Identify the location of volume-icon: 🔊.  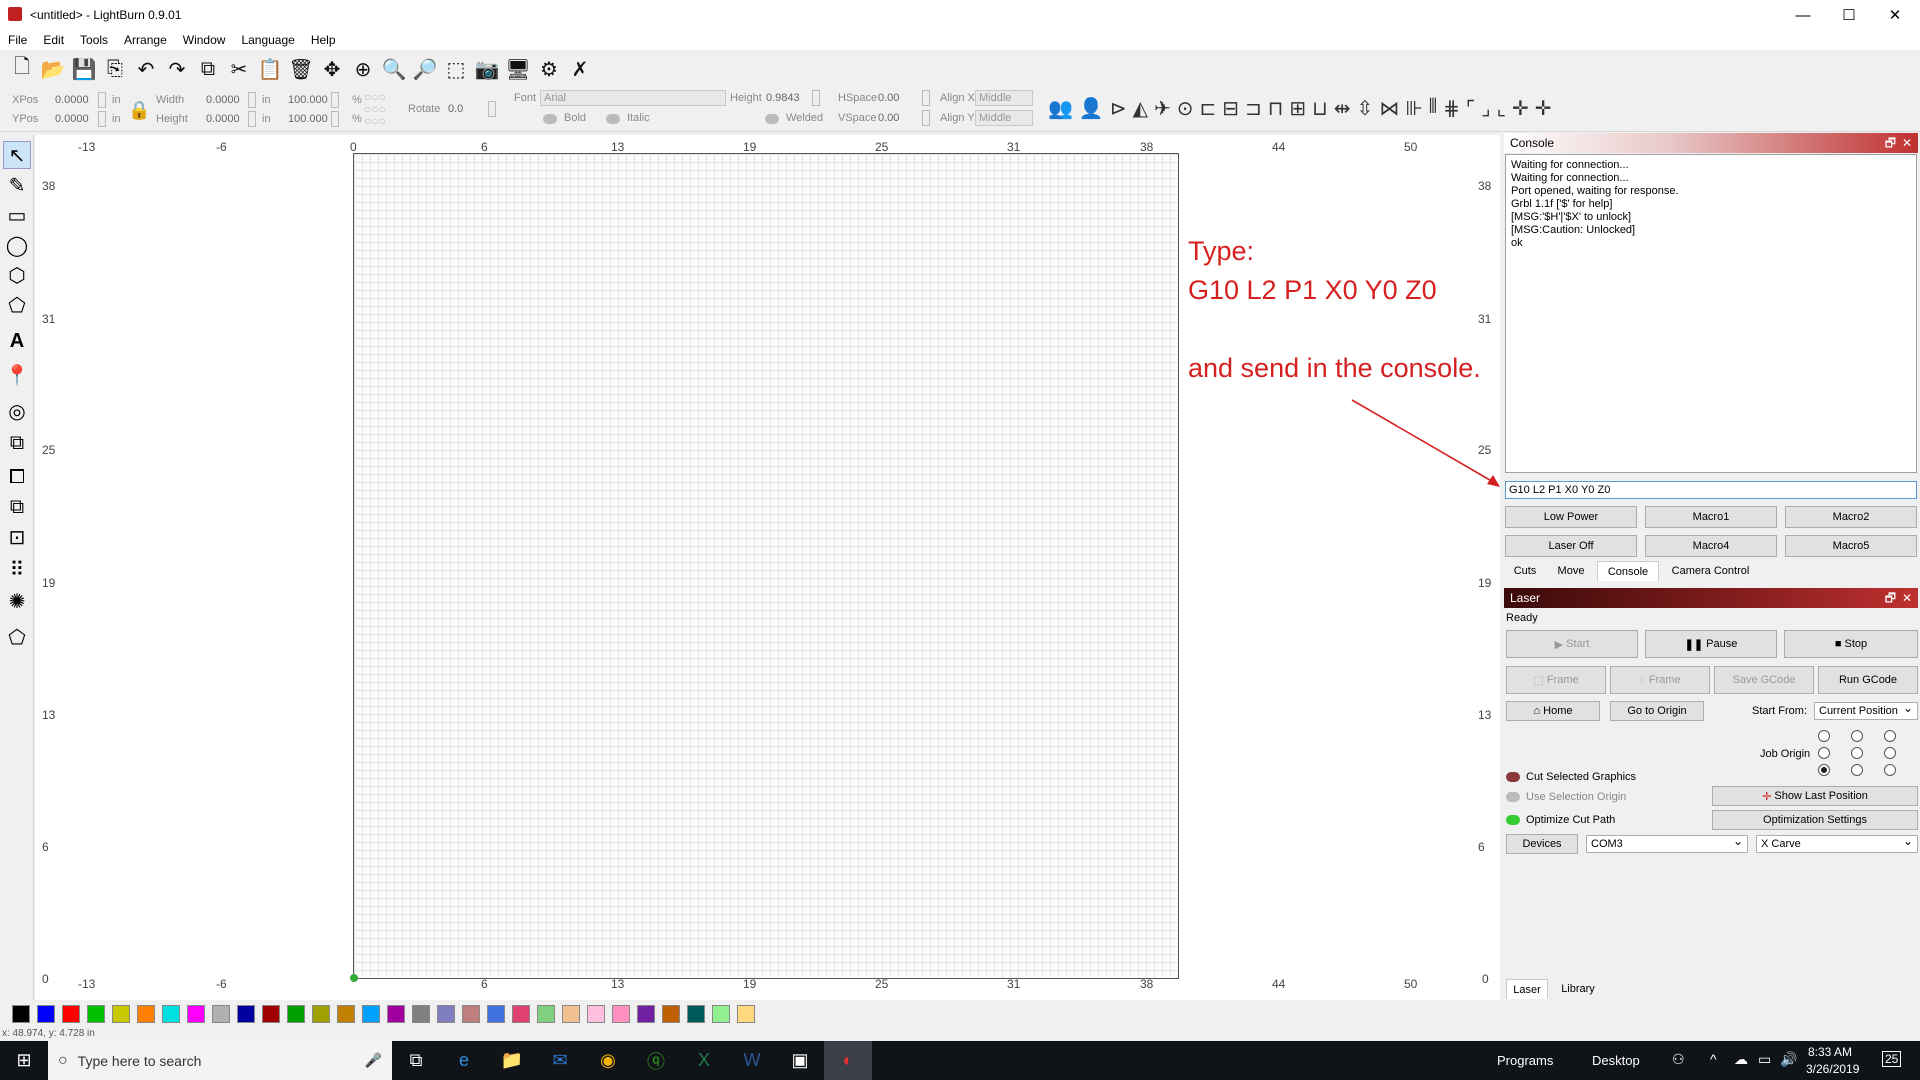
(1788, 1059).